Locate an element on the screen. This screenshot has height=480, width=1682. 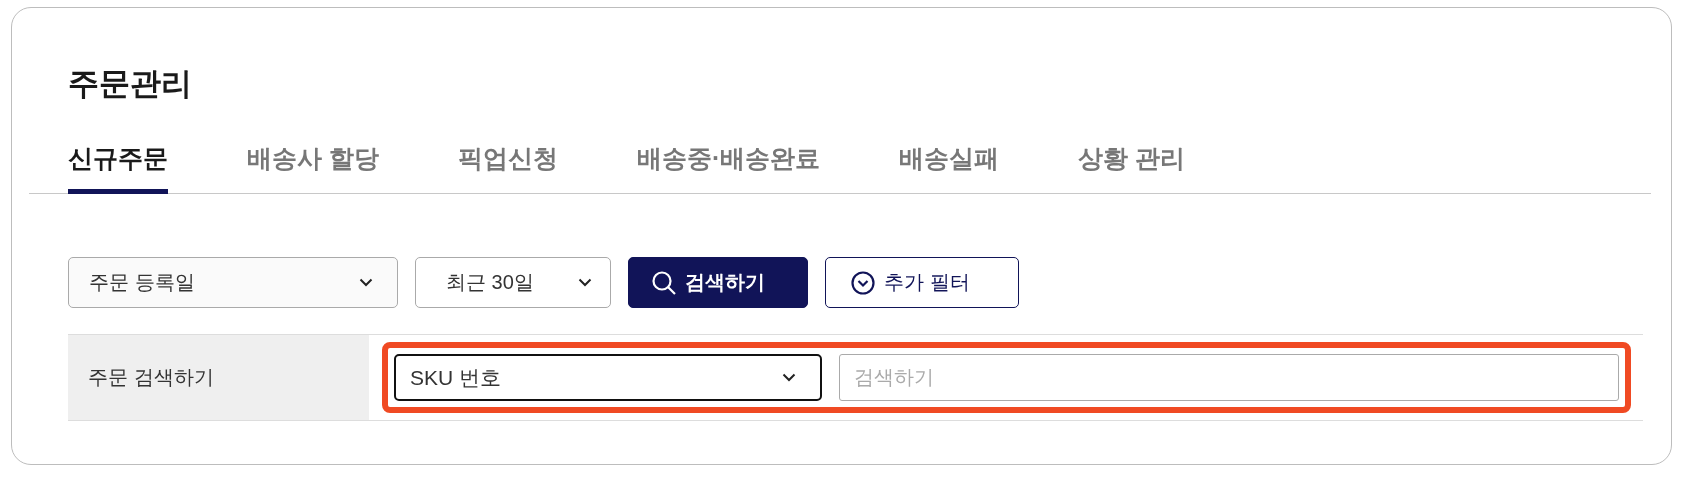
more-filter-button: 추가 필터 is located at coordinates (922, 282).